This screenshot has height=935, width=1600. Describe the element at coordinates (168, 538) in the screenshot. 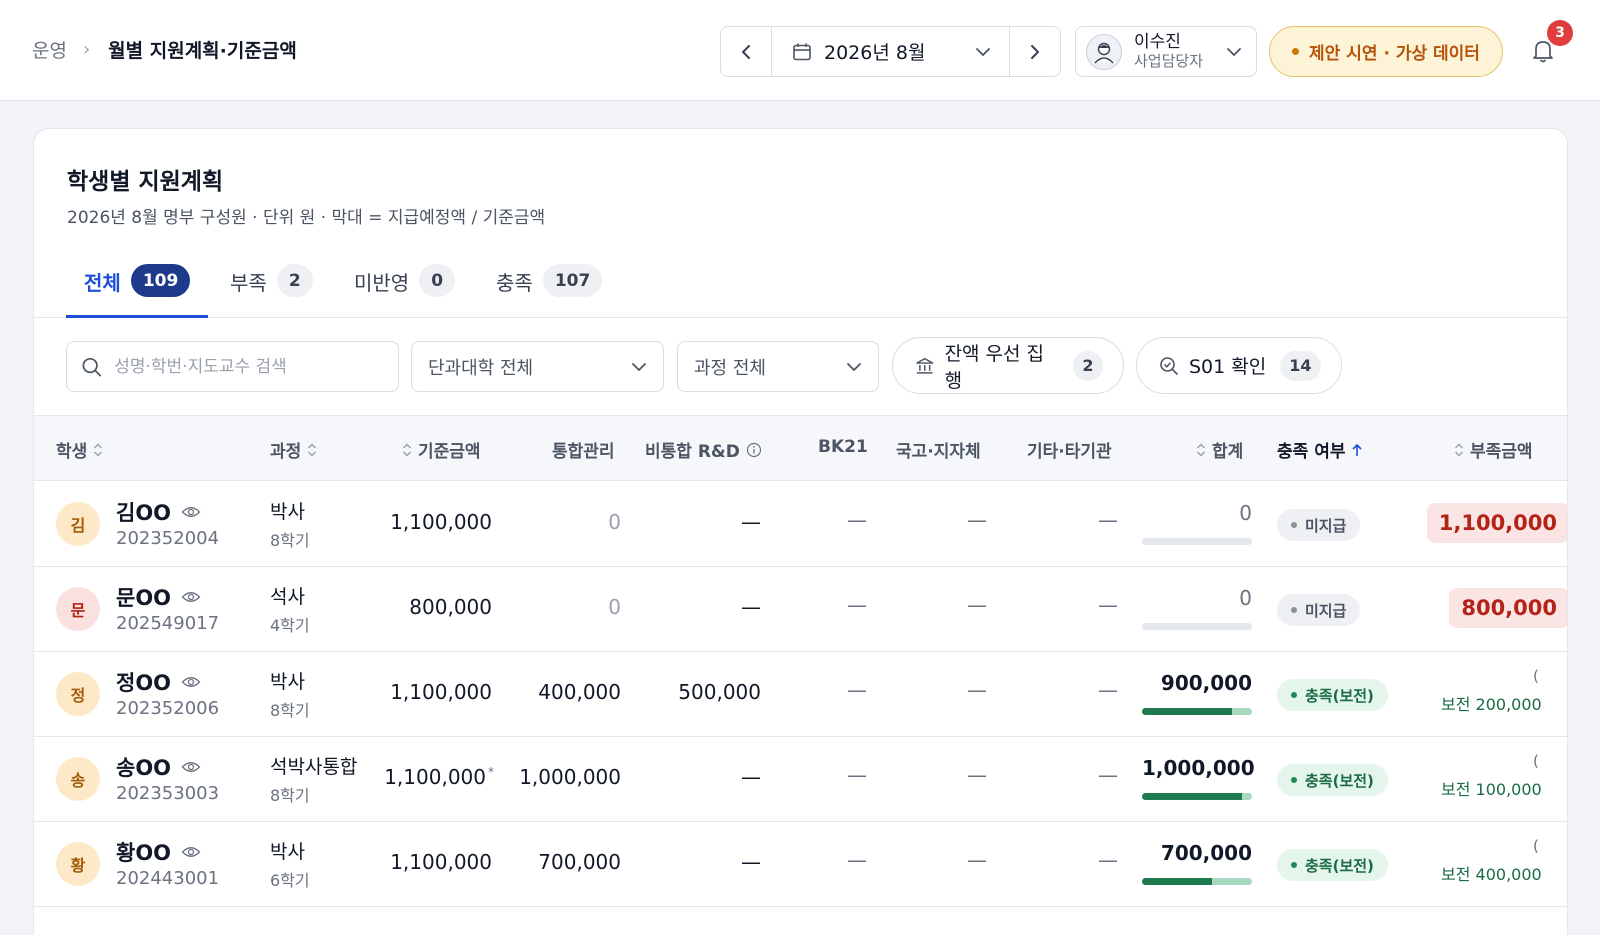

I see `student-id: 202352004` at that location.